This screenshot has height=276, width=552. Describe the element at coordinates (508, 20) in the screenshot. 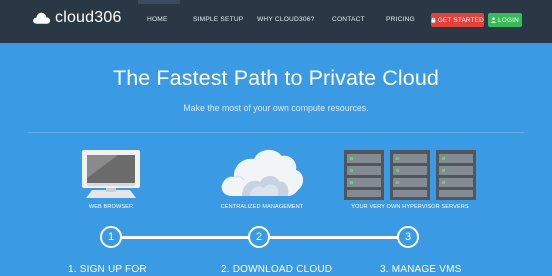

I see `login-label: LOGIN` at that location.